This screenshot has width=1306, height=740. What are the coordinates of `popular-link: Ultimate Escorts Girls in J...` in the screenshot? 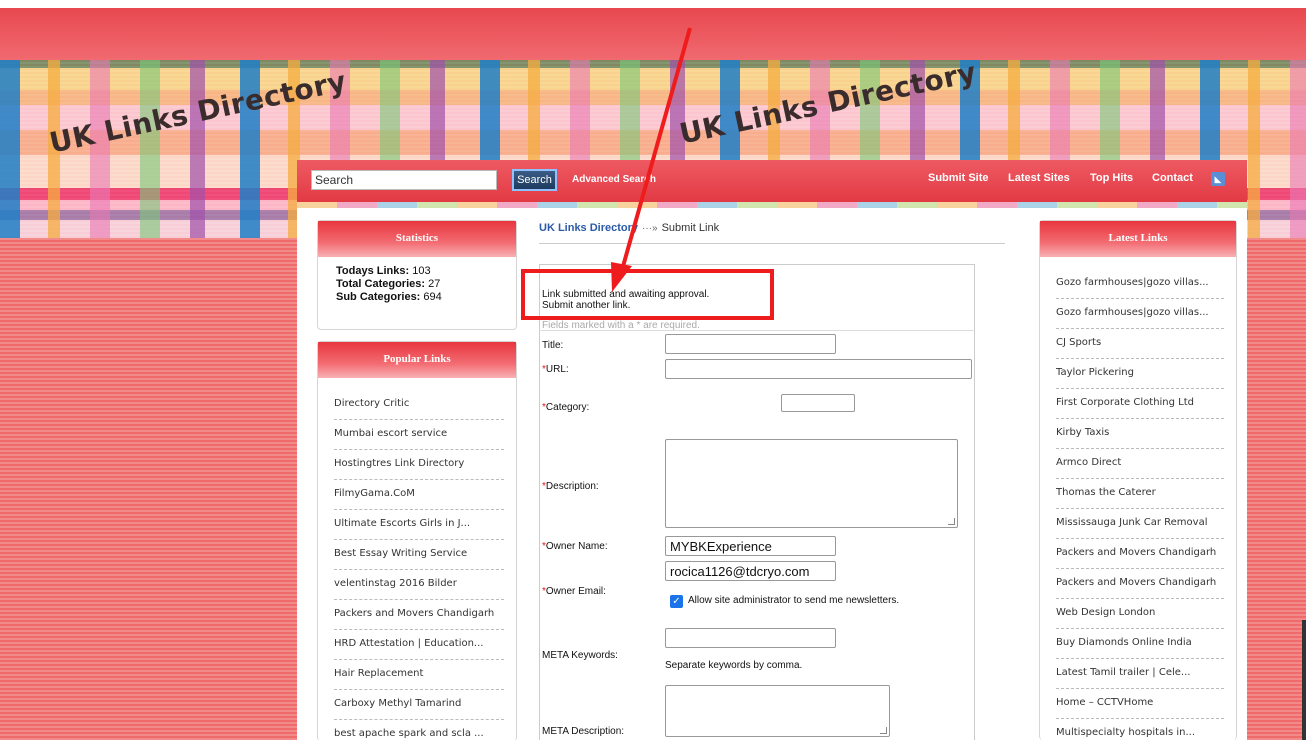 It's located at (419, 525).